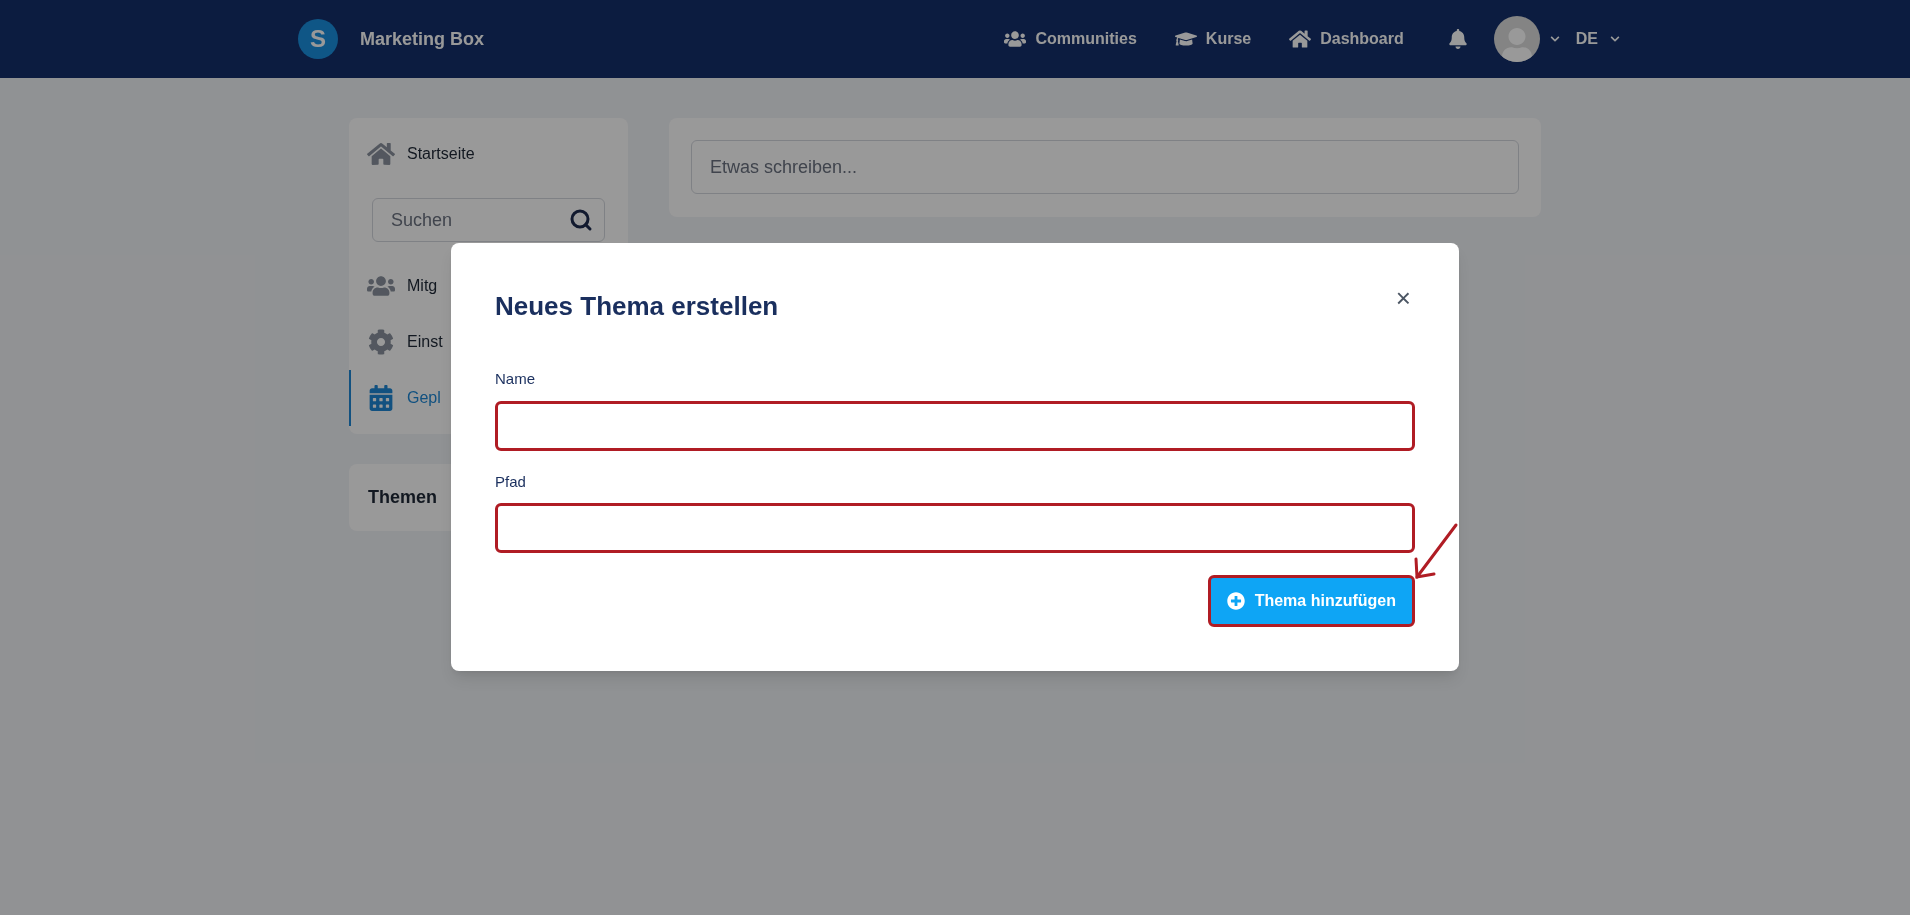 The height and width of the screenshot is (915, 1910). What do you see at coordinates (422, 39) in the screenshot?
I see `brand-name: Marketing Box` at bounding box center [422, 39].